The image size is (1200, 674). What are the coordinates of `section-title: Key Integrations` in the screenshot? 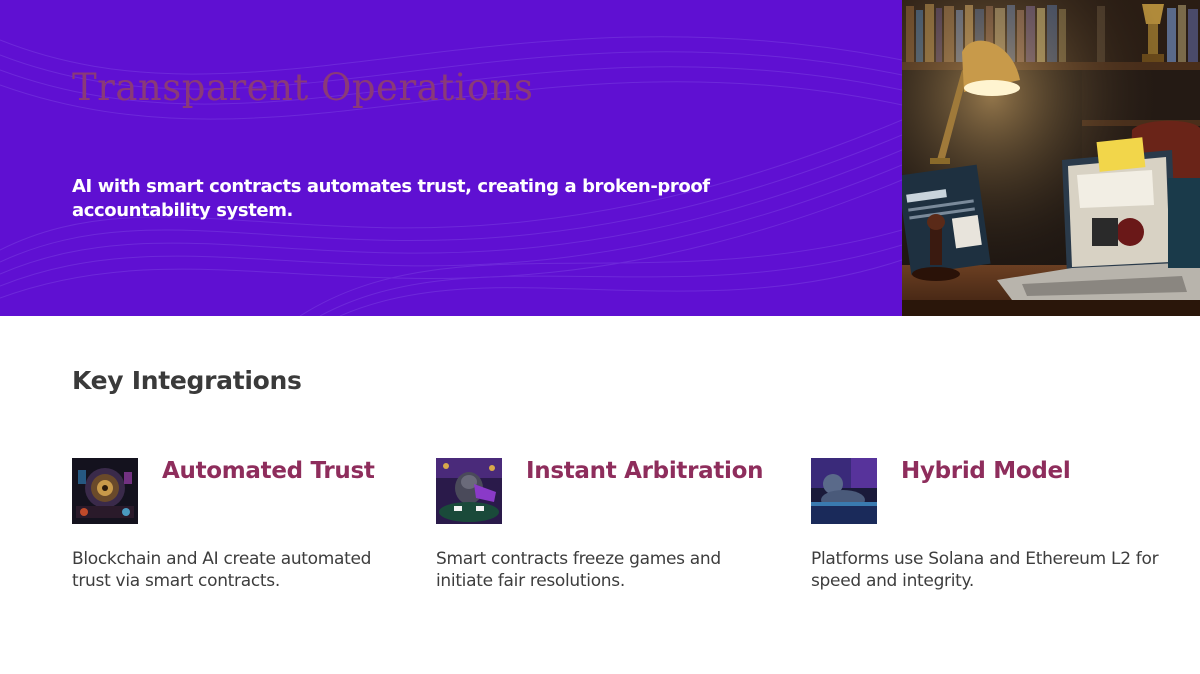 It's located at (187, 380).